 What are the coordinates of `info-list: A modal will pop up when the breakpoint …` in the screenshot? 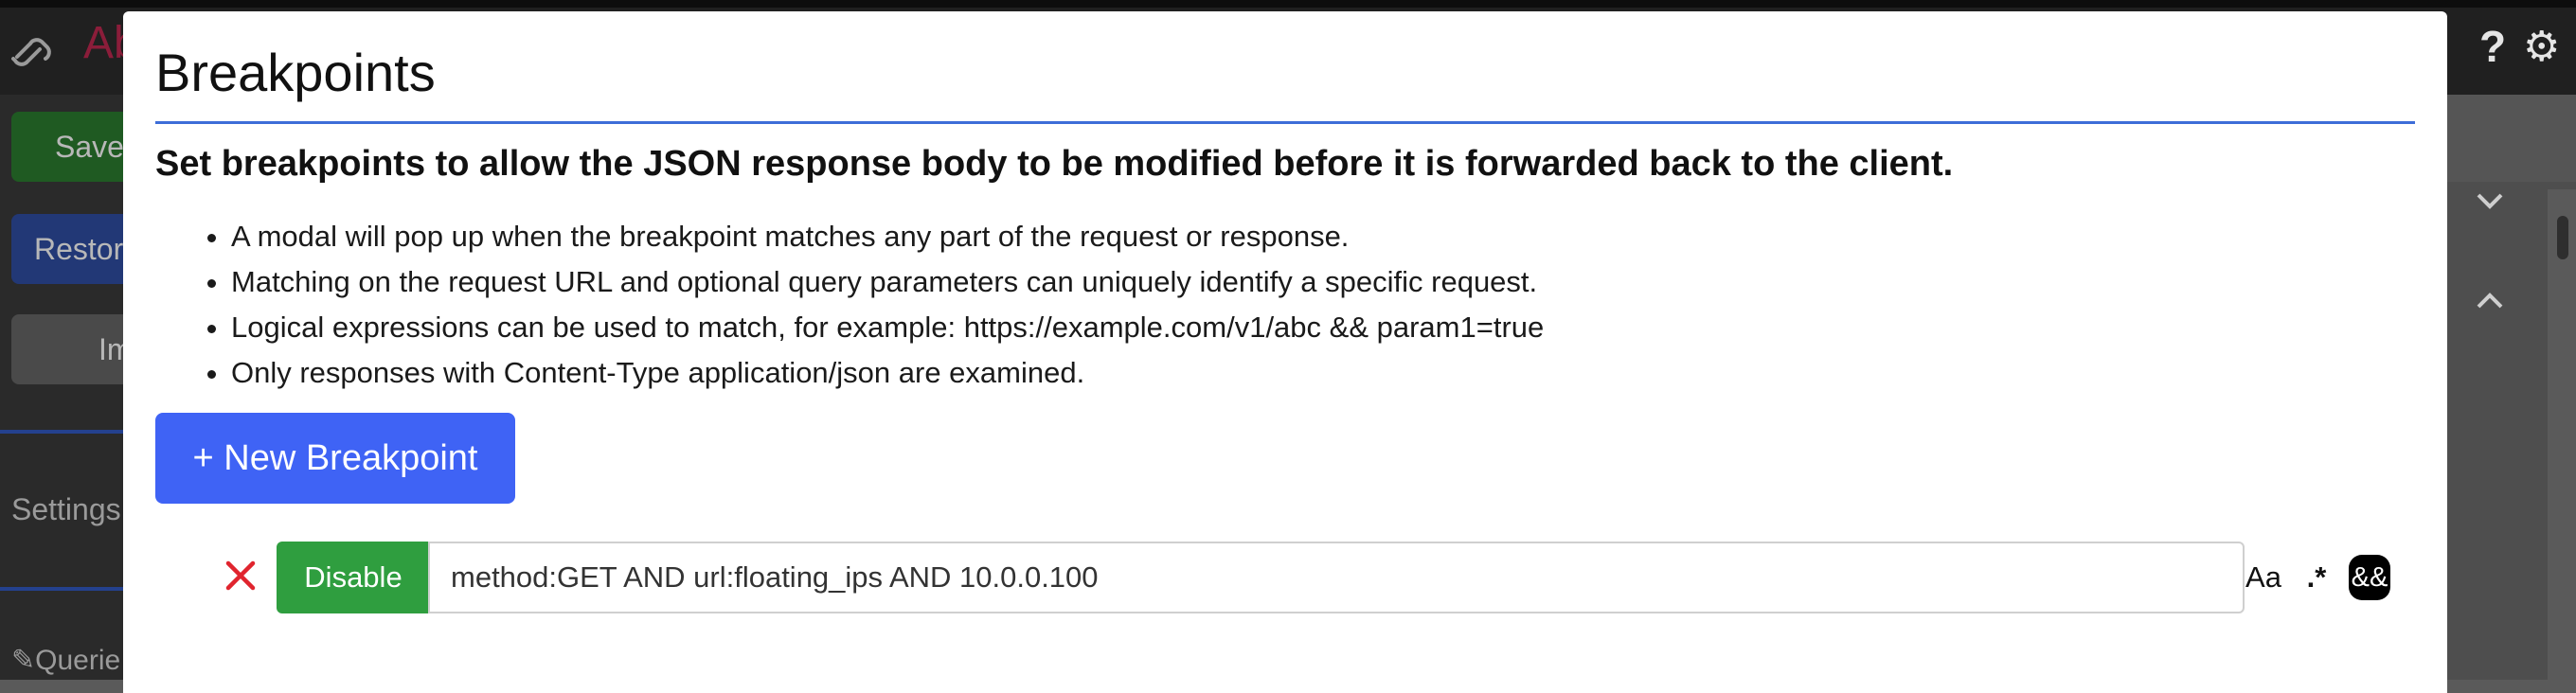 It's located at (849, 305).